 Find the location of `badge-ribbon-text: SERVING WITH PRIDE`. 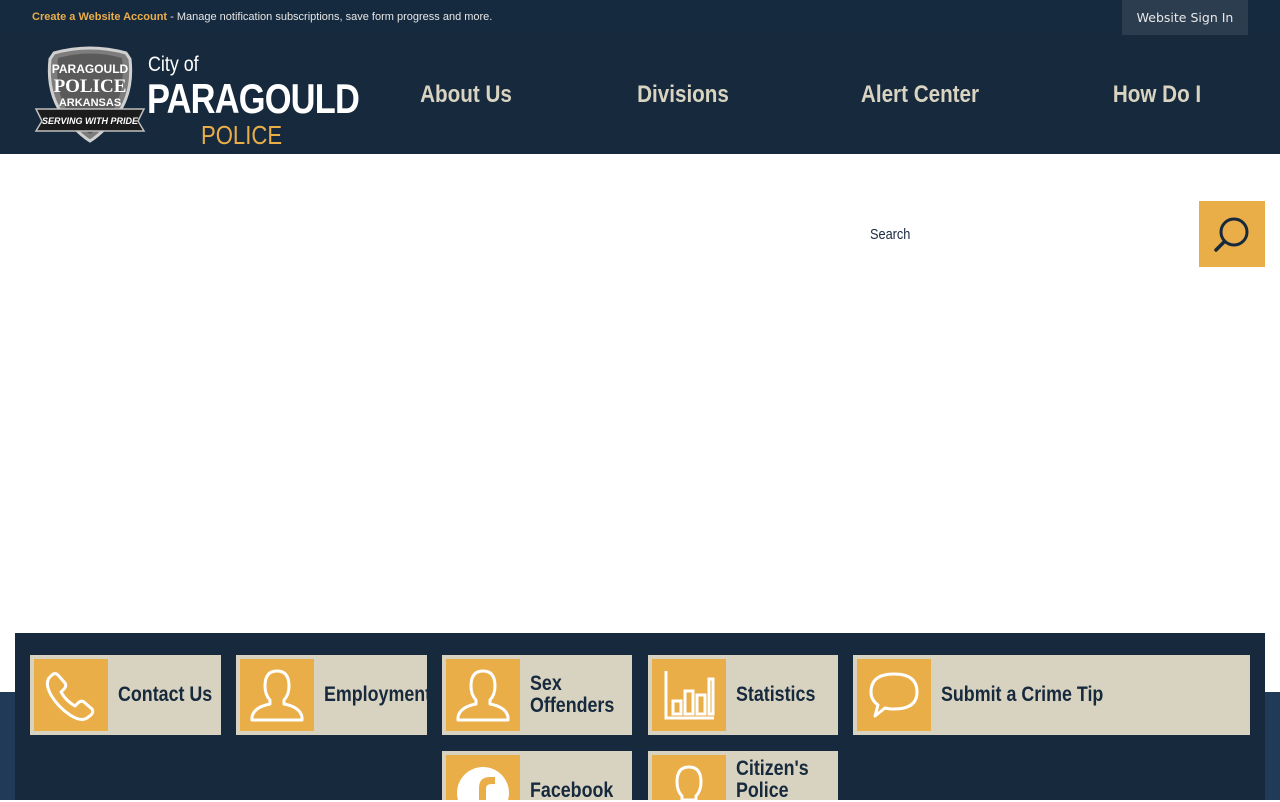

badge-ribbon-text: SERVING WITH PRIDE is located at coordinates (90, 121).